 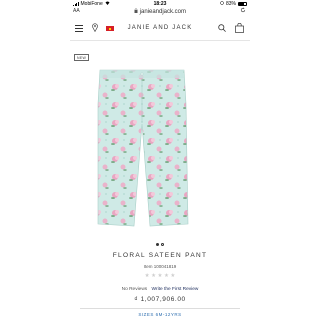 What do you see at coordinates (160, 3) in the screenshot?
I see `status-bar: MobiFone 18:23 83%` at bounding box center [160, 3].